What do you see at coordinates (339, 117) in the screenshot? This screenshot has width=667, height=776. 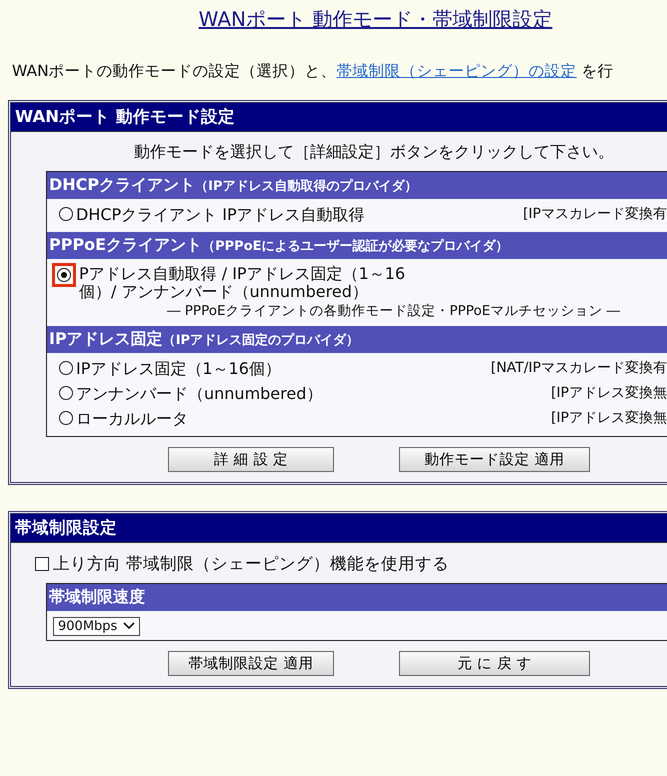 I see `panel-title: WANポート 動作モード設定` at bounding box center [339, 117].